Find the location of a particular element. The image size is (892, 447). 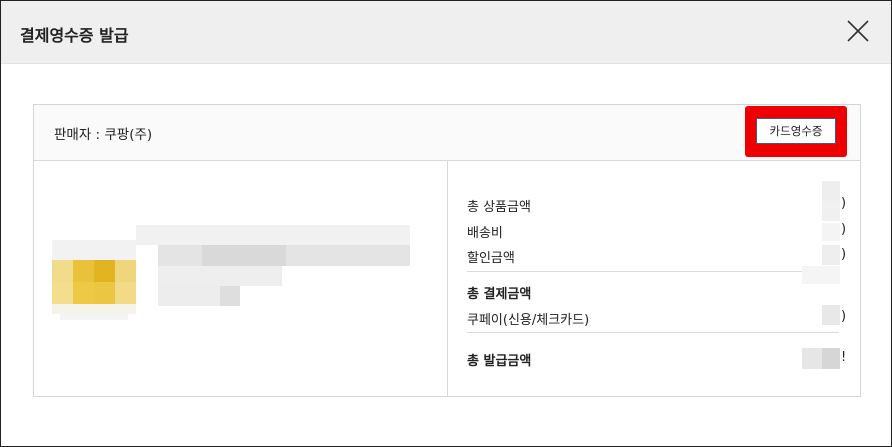

payment-method-label: 쿠페이(신용/체크카드) is located at coordinates (528, 320).